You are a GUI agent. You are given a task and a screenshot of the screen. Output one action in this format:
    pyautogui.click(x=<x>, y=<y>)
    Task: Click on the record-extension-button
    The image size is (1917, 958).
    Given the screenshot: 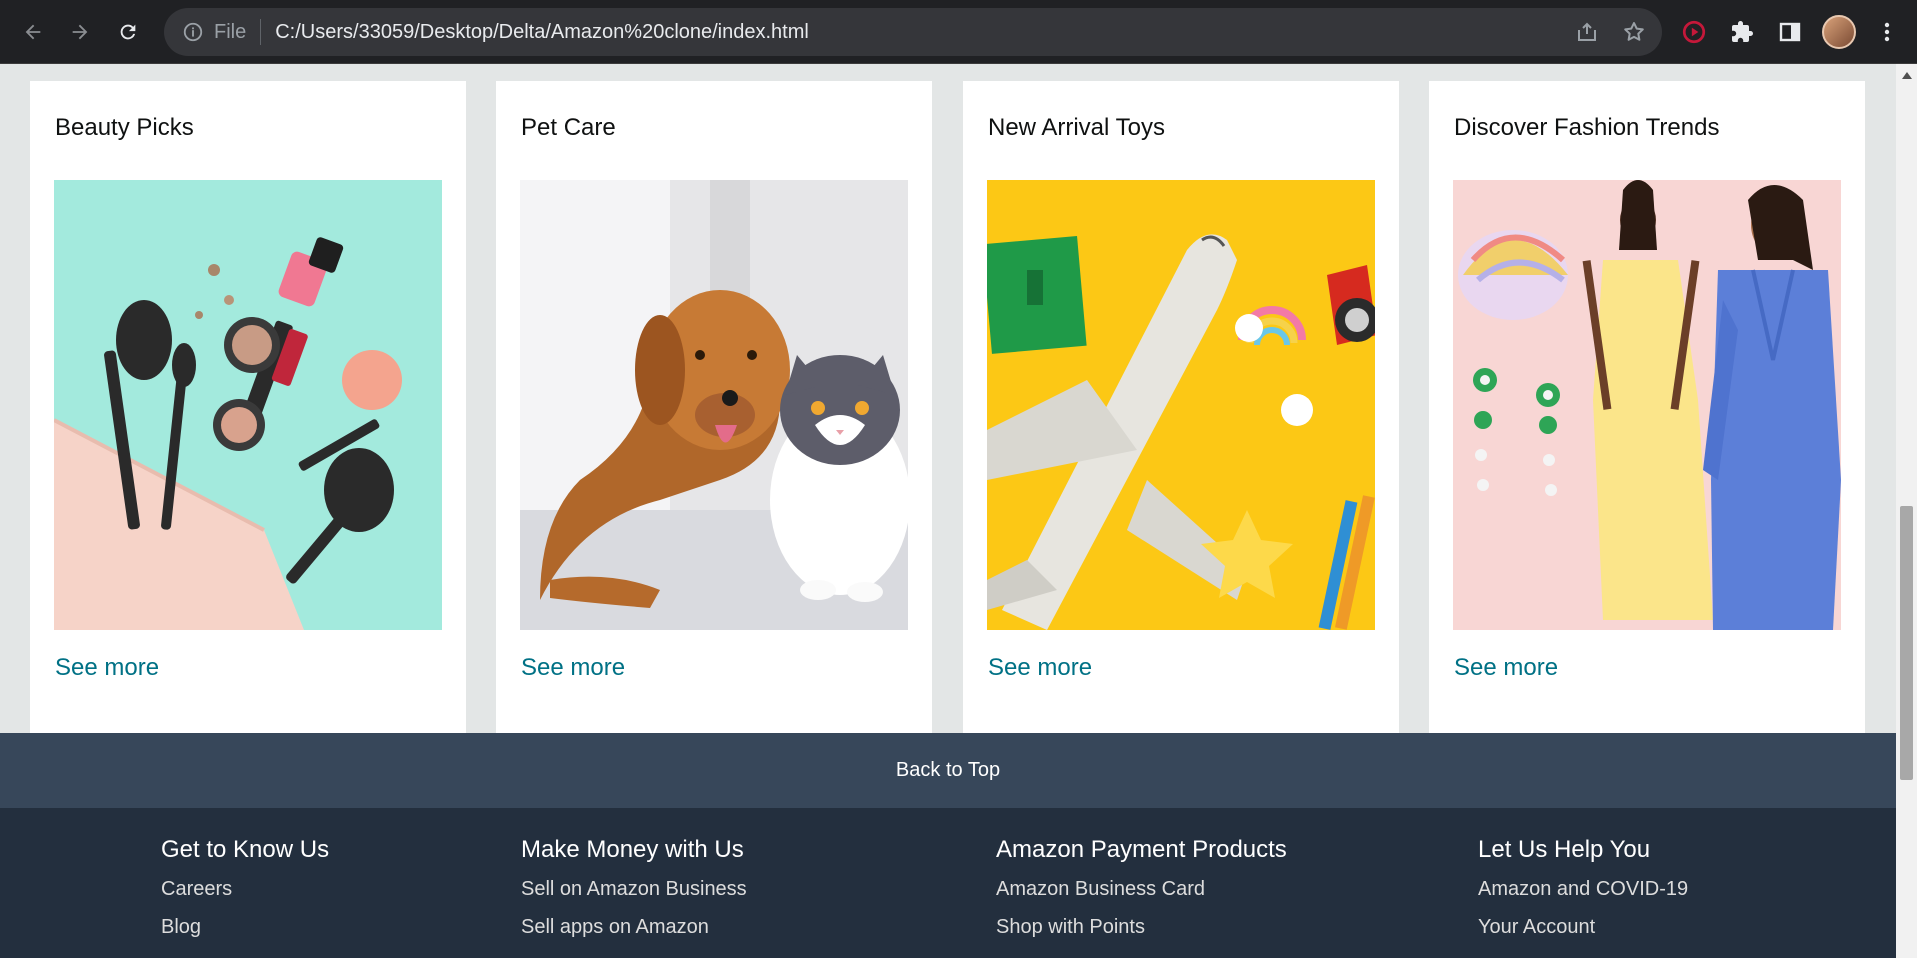 What is the action you would take?
    pyautogui.click(x=1694, y=32)
    